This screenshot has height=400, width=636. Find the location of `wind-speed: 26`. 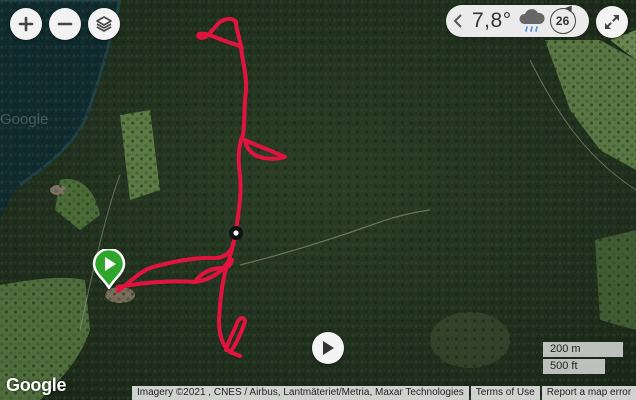

wind-speed: 26 is located at coordinates (562, 21).